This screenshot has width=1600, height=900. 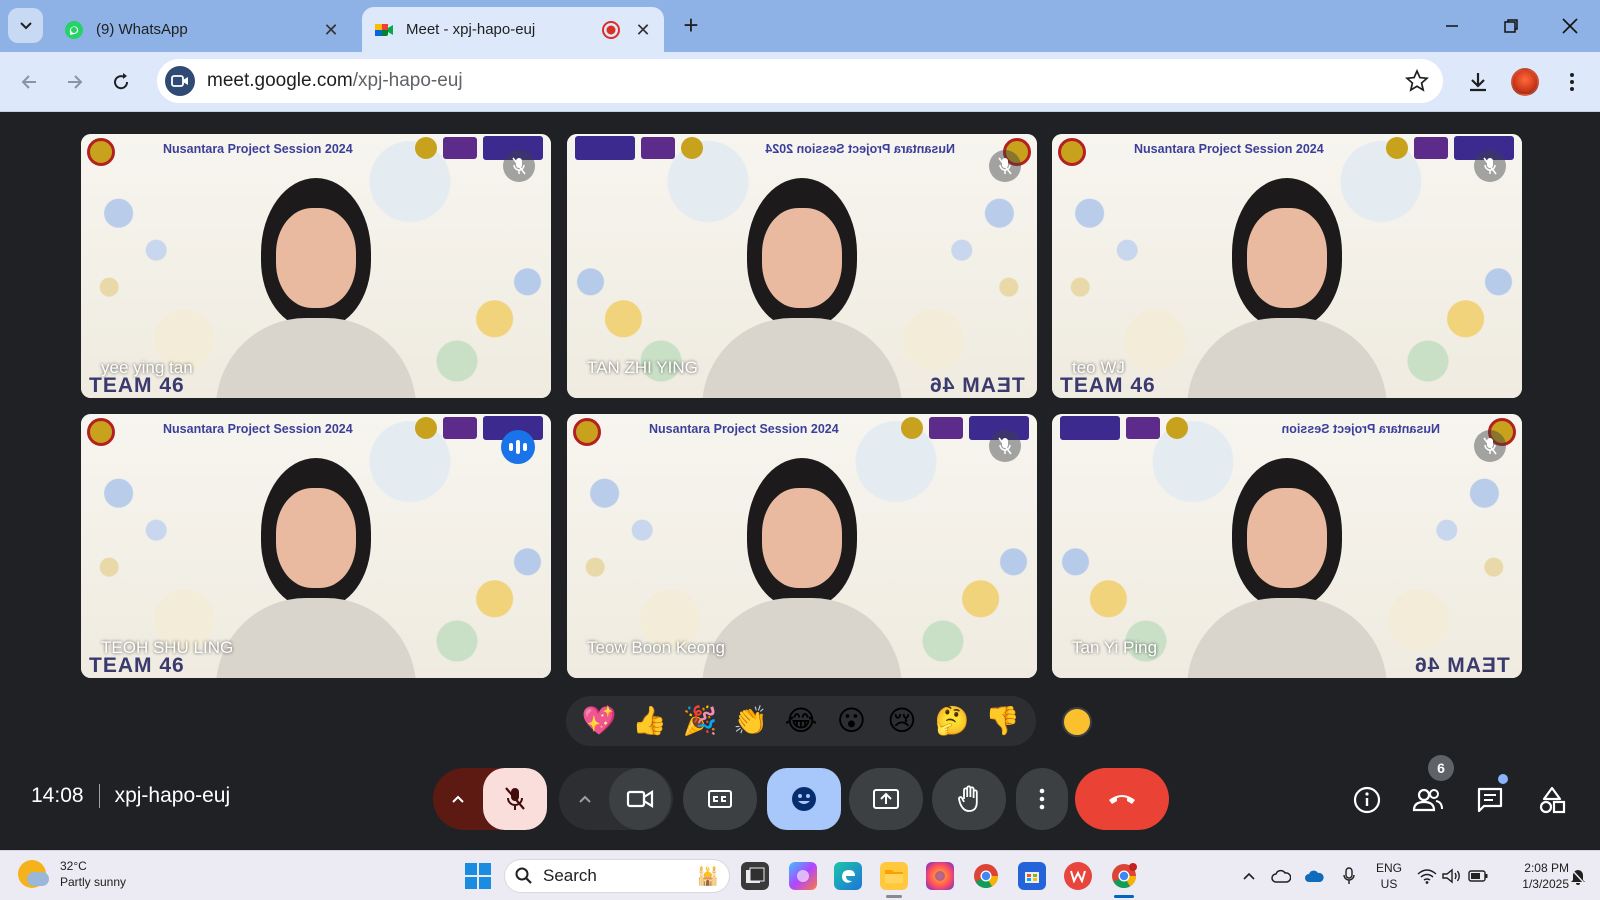 What do you see at coordinates (1417, 81) in the screenshot?
I see `bookmark-star-icon` at bounding box center [1417, 81].